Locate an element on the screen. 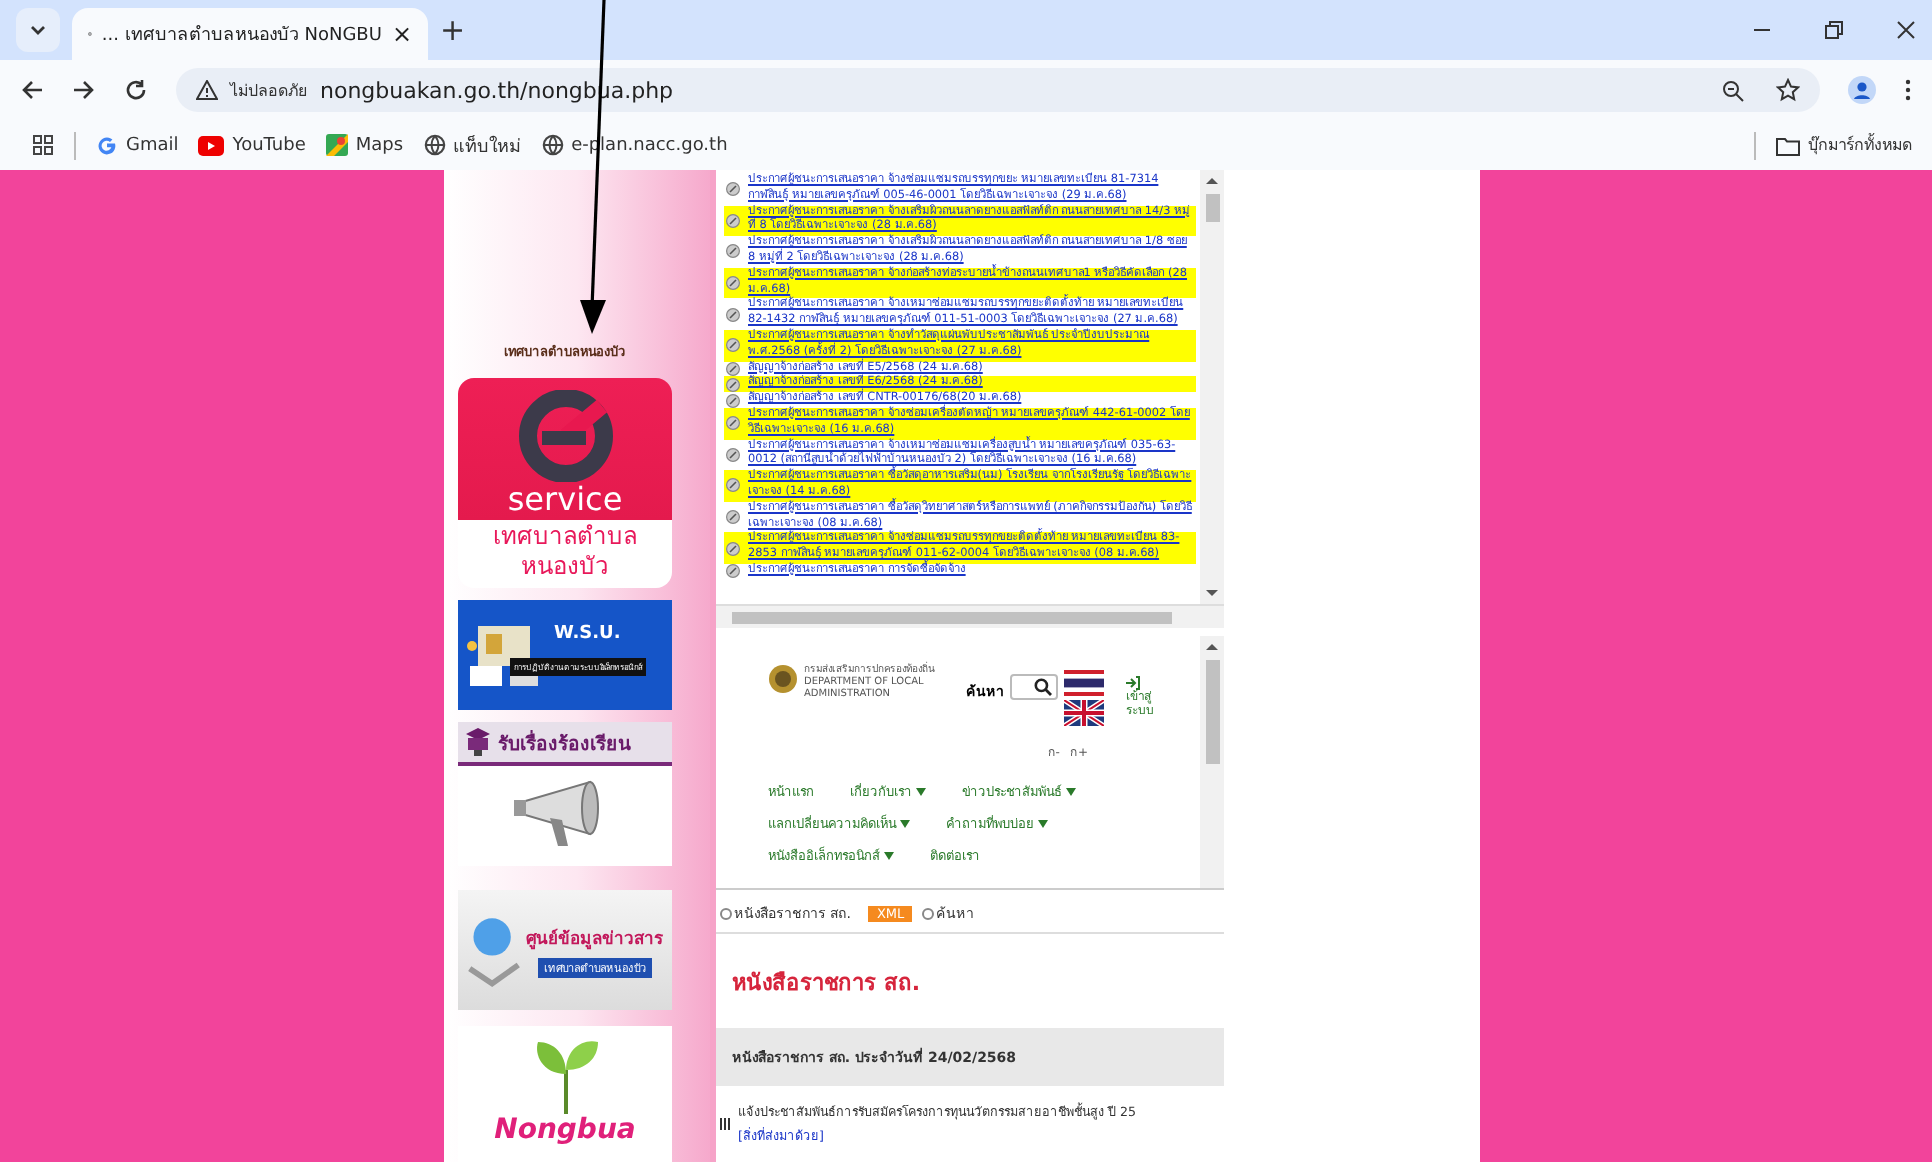 This screenshot has width=1932, height=1162. new-tab-button: + is located at coordinates (453, 30).